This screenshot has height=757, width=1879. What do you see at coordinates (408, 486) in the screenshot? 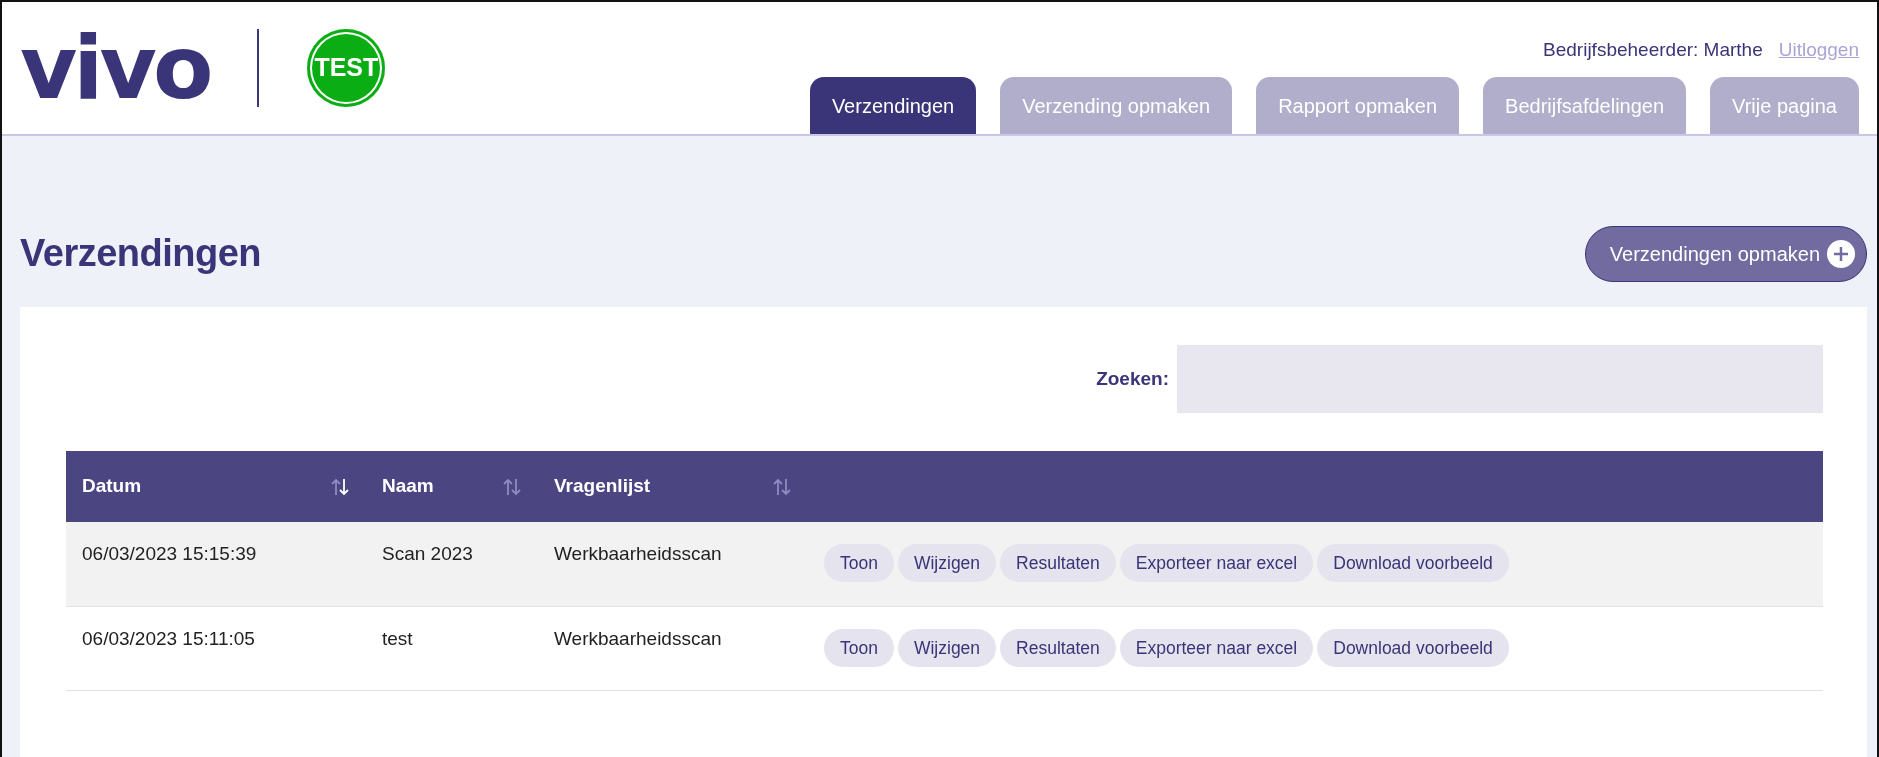
I see `column-header: Naam` at bounding box center [408, 486].